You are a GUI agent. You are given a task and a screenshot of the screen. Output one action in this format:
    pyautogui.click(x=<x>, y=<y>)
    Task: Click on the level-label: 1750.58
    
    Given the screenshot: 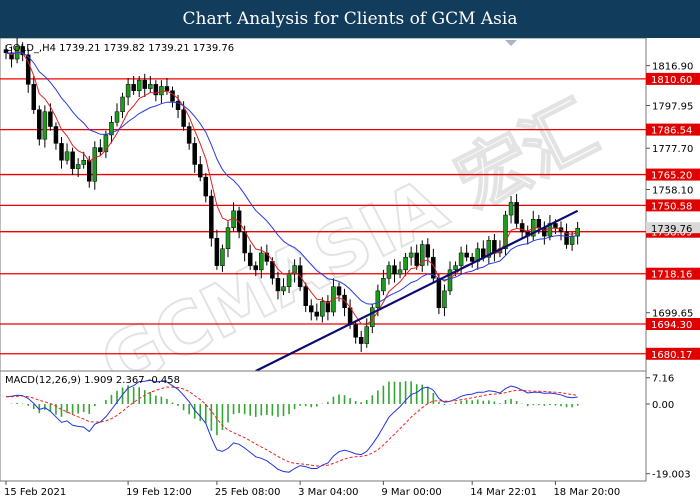 What is the action you would take?
    pyautogui.click(x=671, y=206)
    